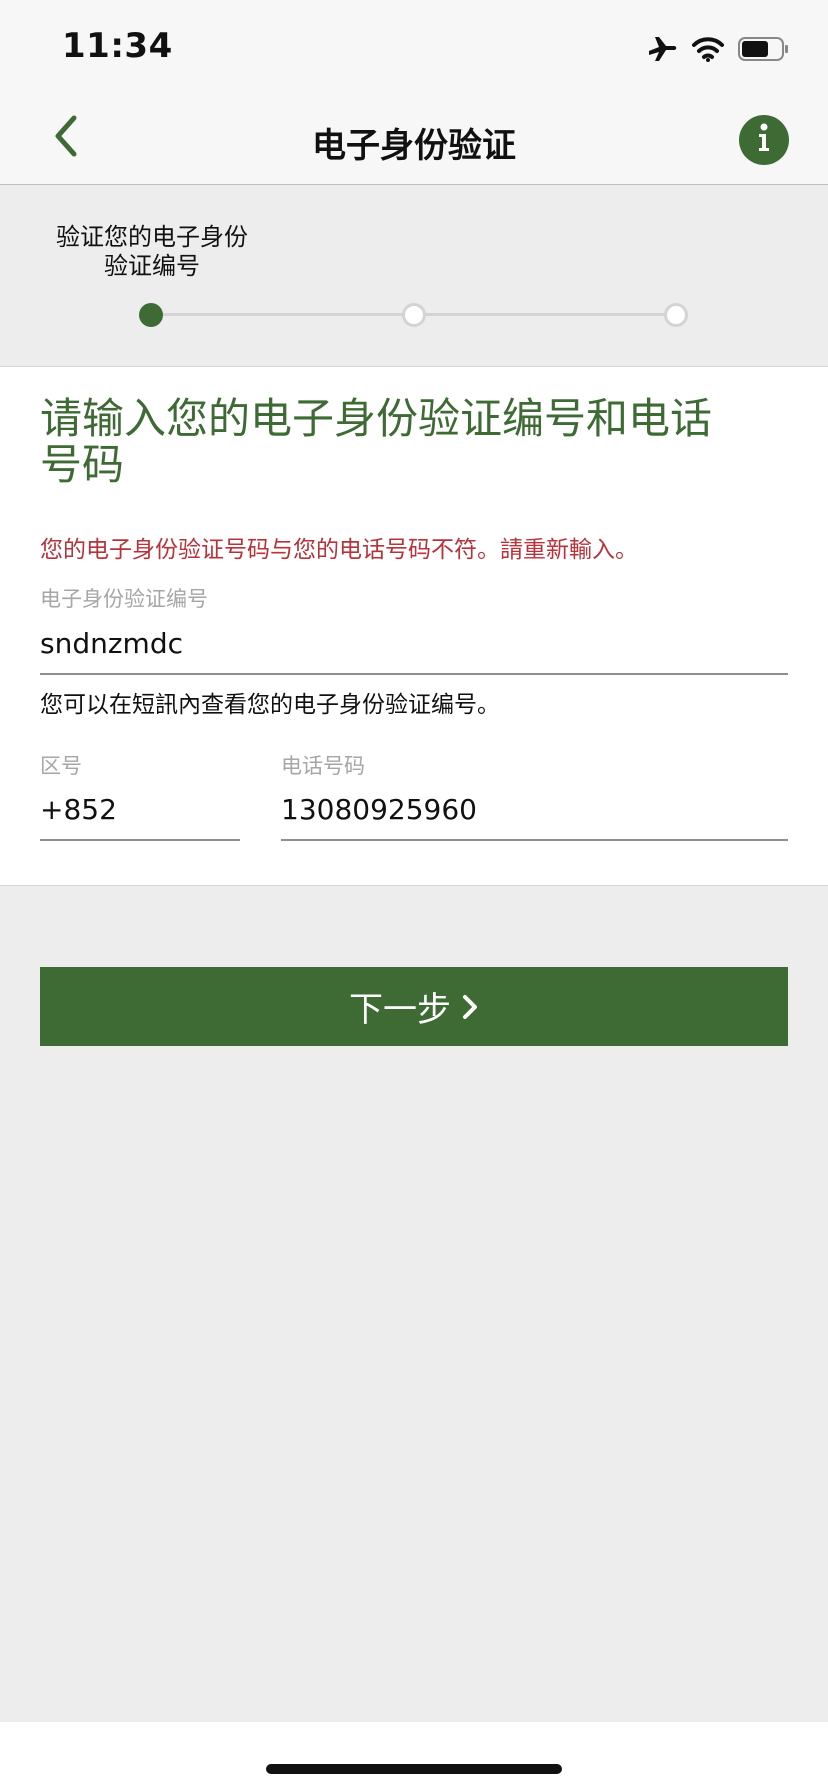 The image size is (828, 1792). Describe the element at coordinates (400, 1010) in the screenshot. I see `next-button-label: 下一步` at that location.